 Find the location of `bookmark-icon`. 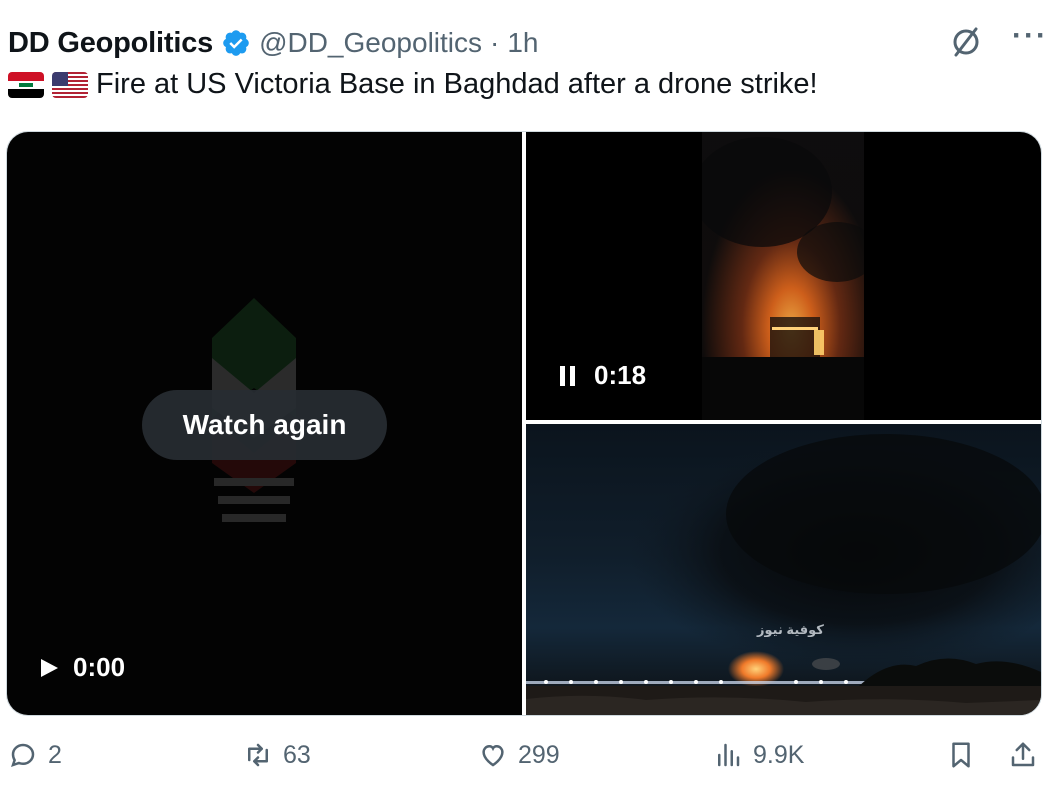

bookmark-icon is located at coordinates (961, 755).